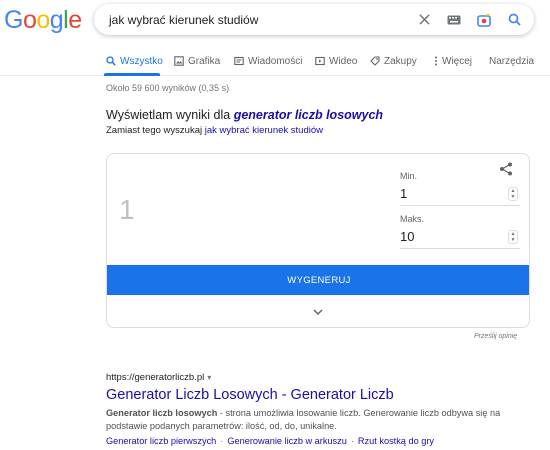 The image size is (550, 450). I want to click on tag-icon, so click(375, 61).